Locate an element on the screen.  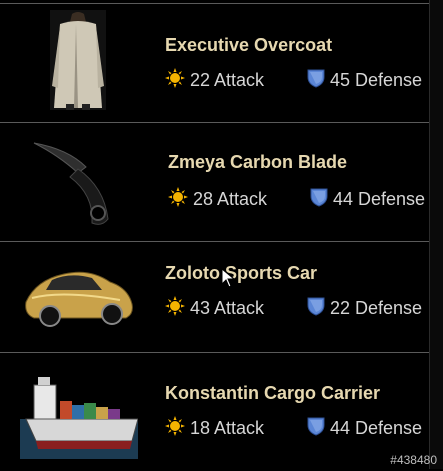
item-name: Executive Overcoat is located at coordinates (249, 45).